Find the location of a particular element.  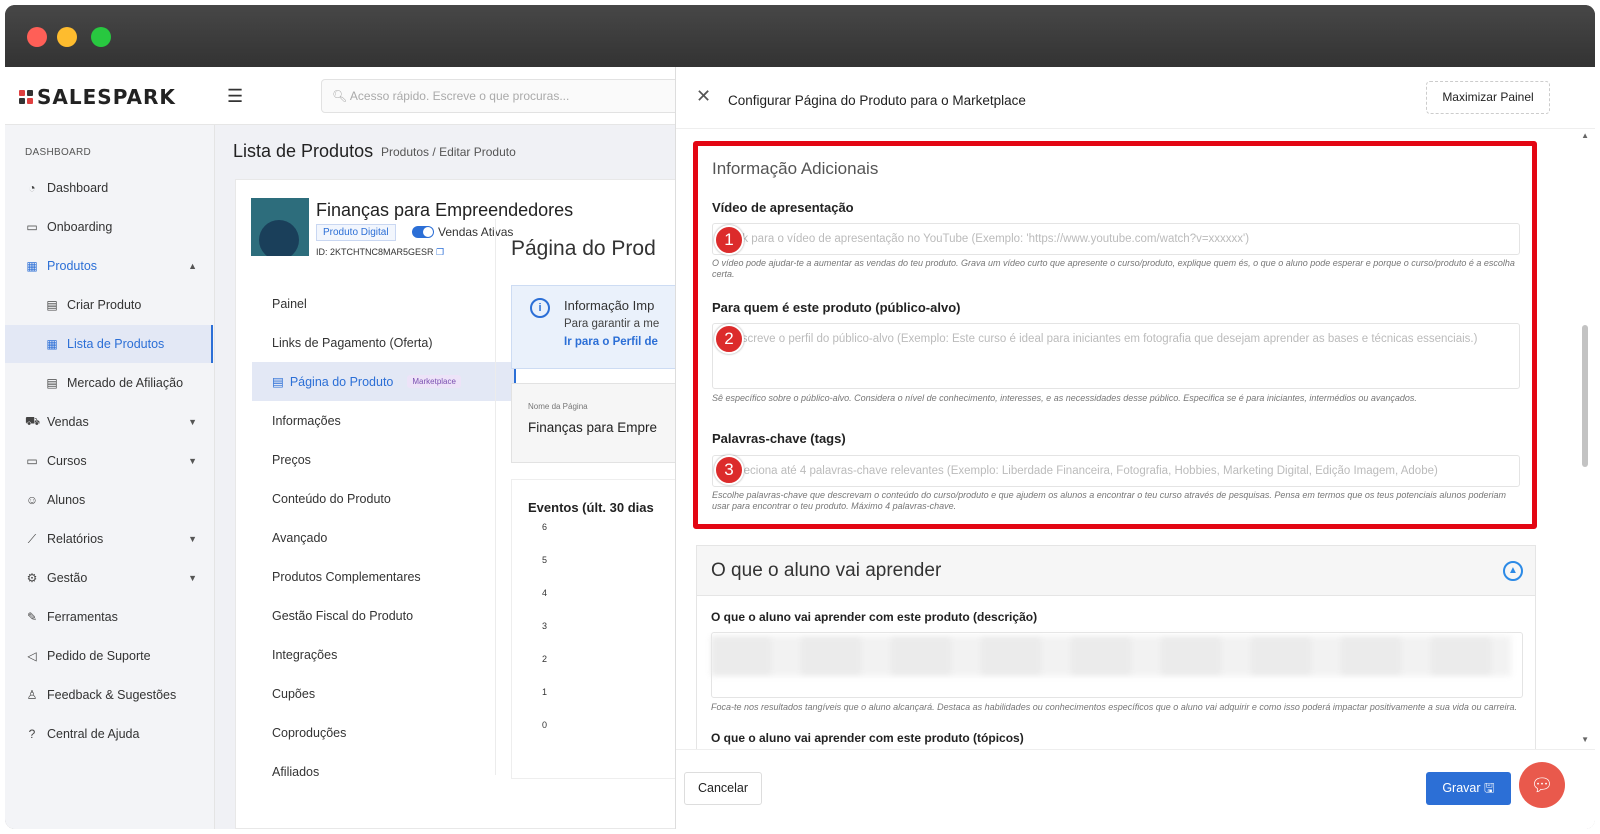

product-nav-complementares: Produtos Complementares is located at coordinates (384, 576).